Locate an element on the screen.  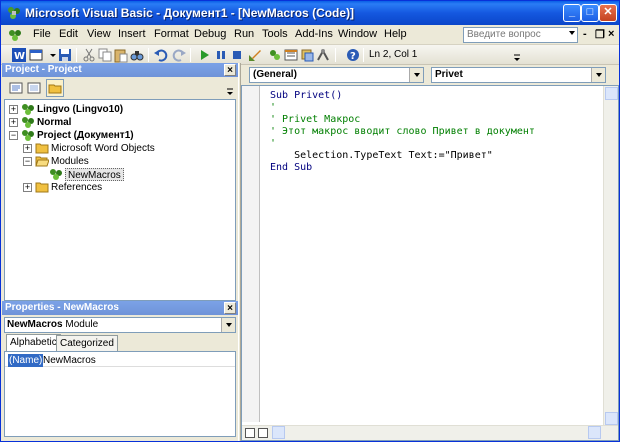
object-combo: (General) is located at coordinates (336, 75).